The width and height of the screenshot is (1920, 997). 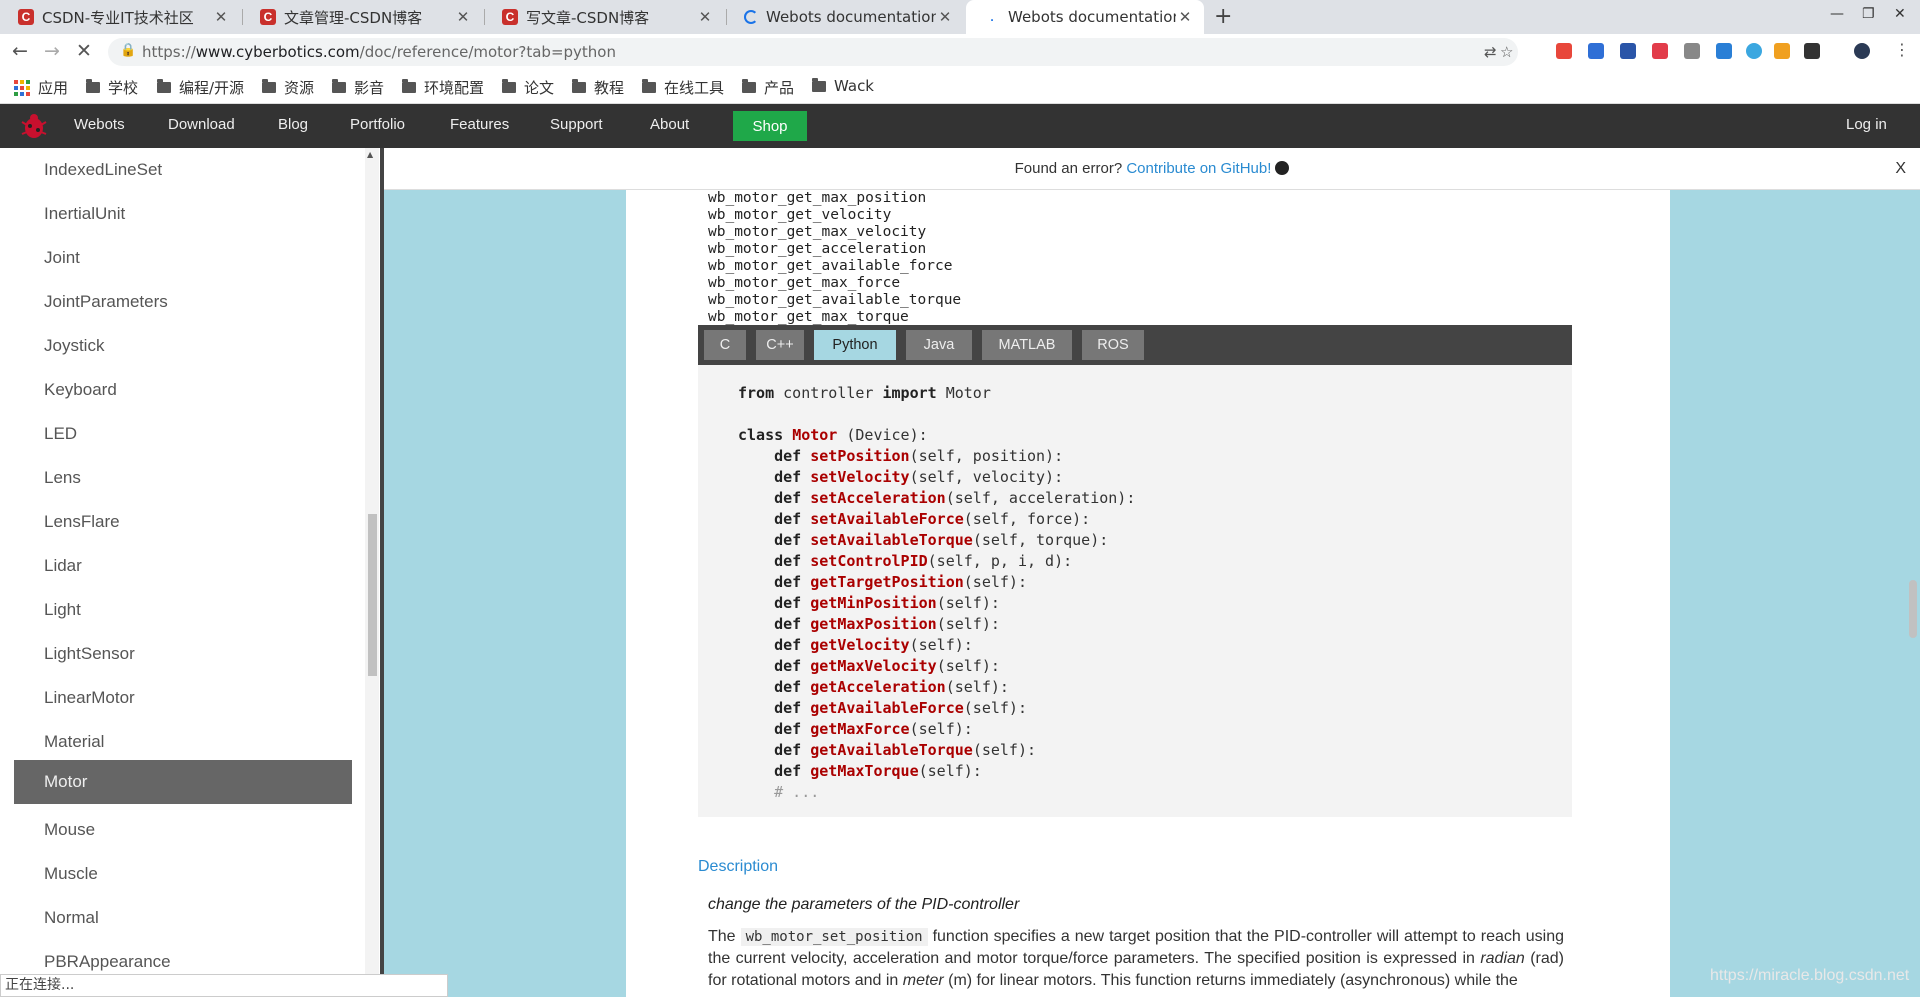 What do you see at coordinates (604, 17) in the screenshot?
I see `browser-tab: C 写文章-CSDN博客 ✕` at bounding box center [604, 17].